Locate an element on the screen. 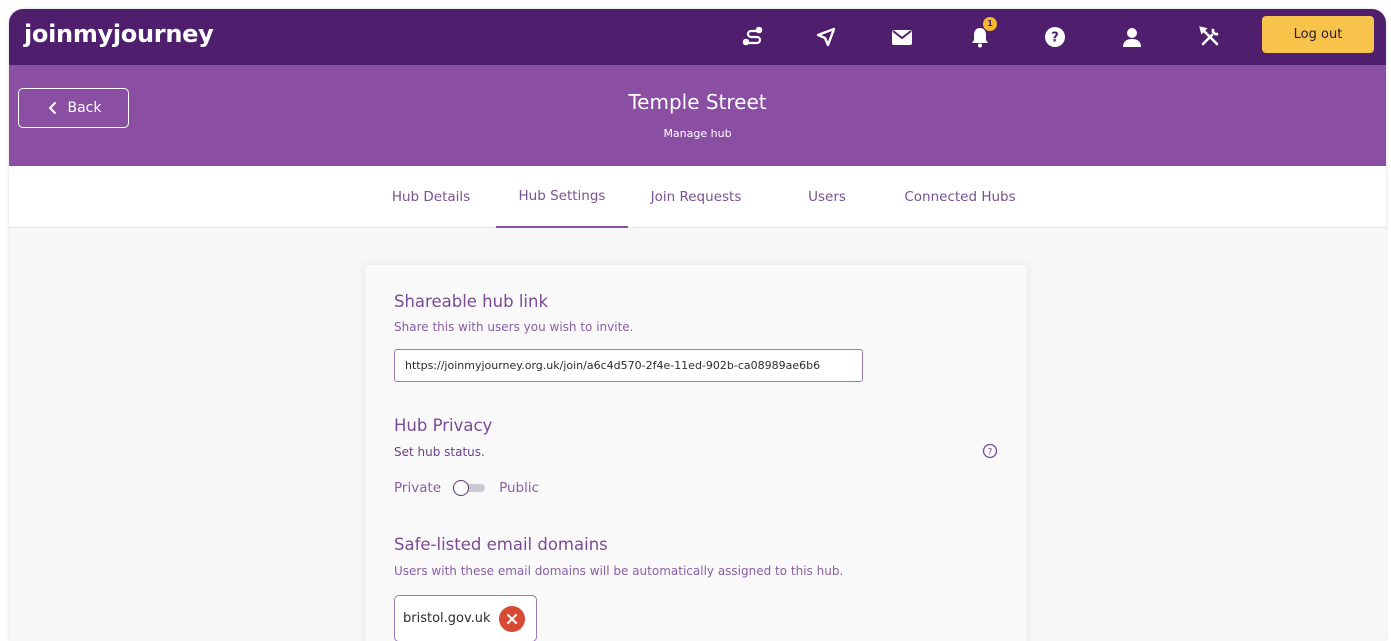 The height and width of the screenshot is (641, 1391). public-label: Public is located at coordinates (519, 488).